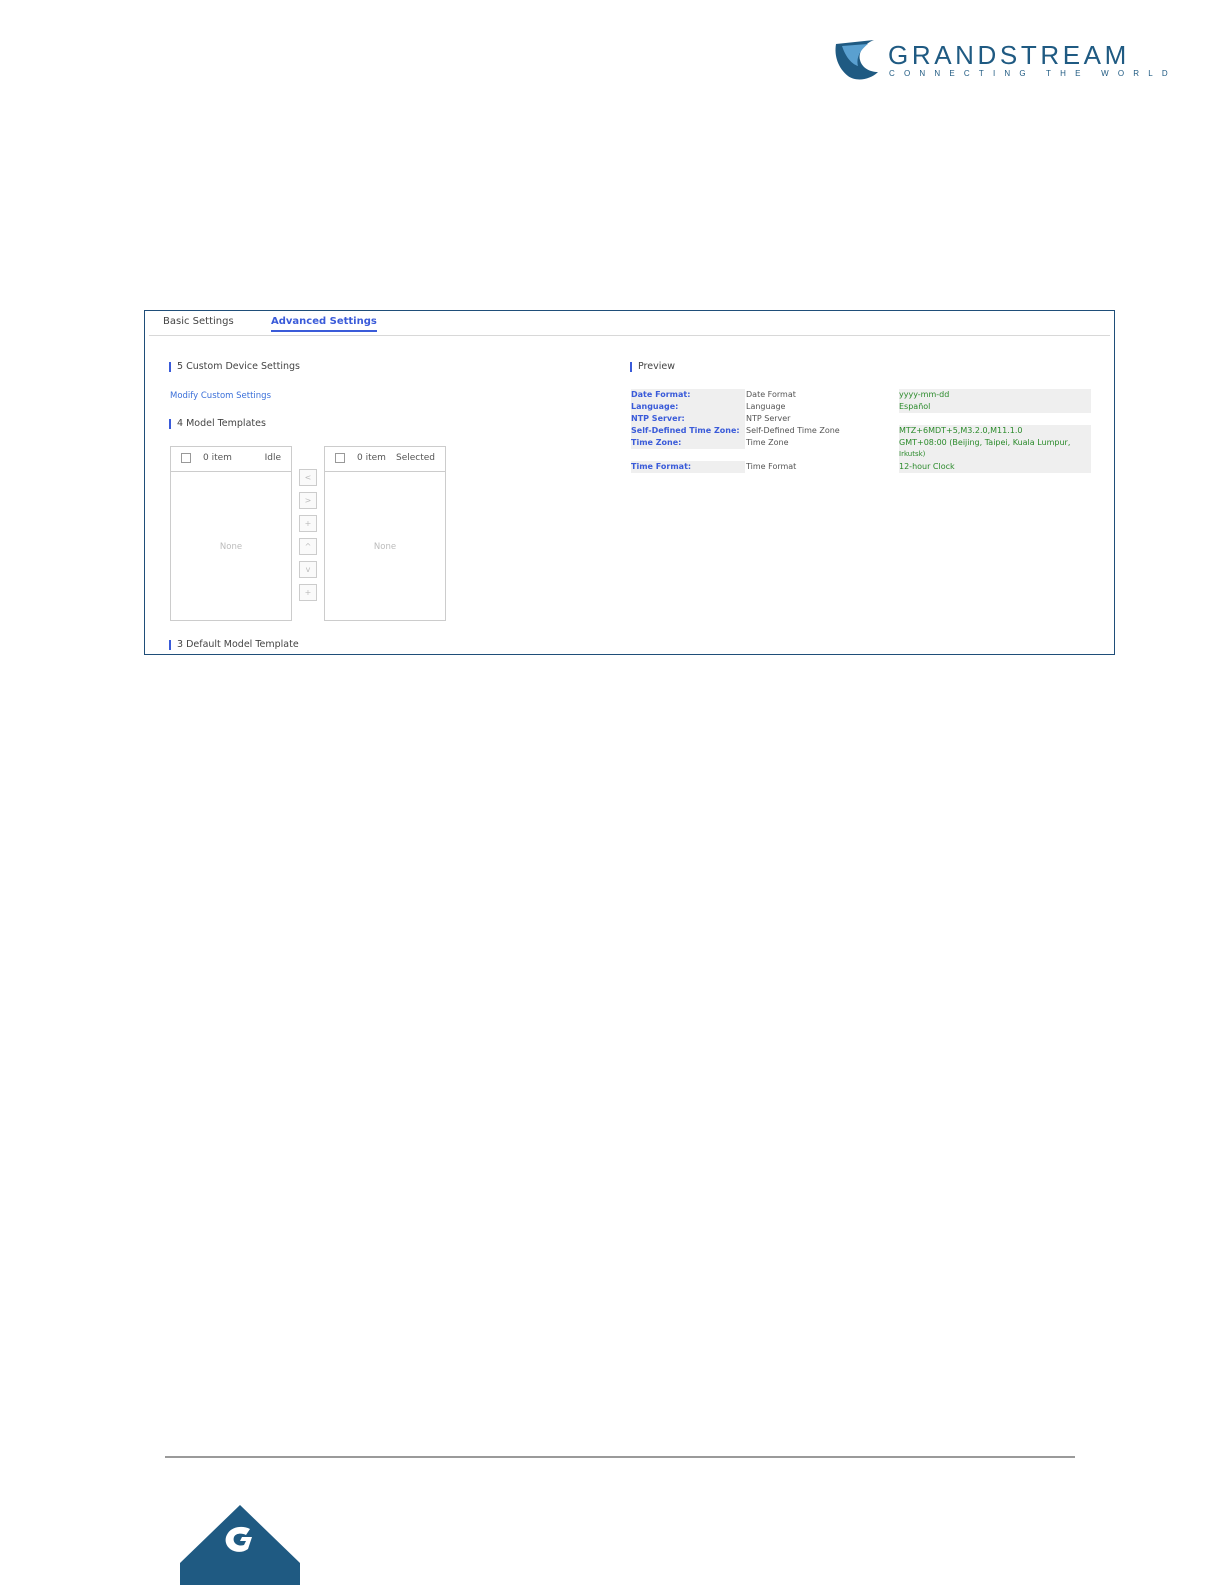 The height and width of the screenshot is (1585, 1224). I want to click on idle-list-header: 0 item Idle, so click(231, 459).